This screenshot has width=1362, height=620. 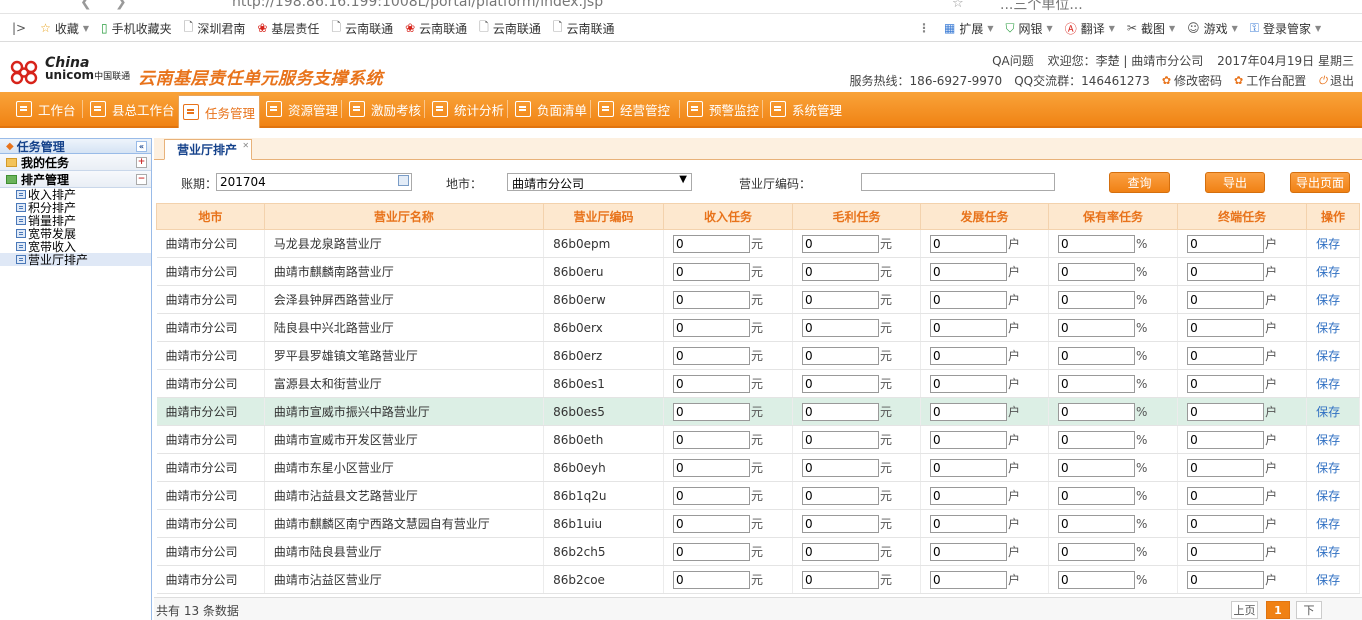 I want to click on menu-item-0: 工作台, so click(x=46, y=109).